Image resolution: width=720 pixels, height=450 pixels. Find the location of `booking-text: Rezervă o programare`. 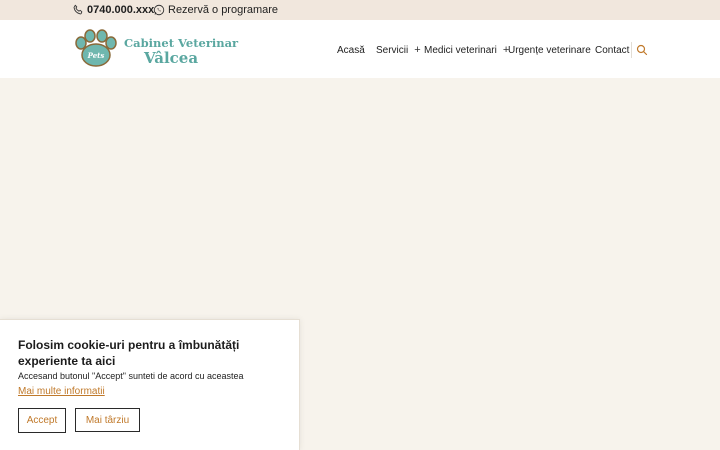

booking-text: Rezervă o programare is located at coordinates (223, 10).